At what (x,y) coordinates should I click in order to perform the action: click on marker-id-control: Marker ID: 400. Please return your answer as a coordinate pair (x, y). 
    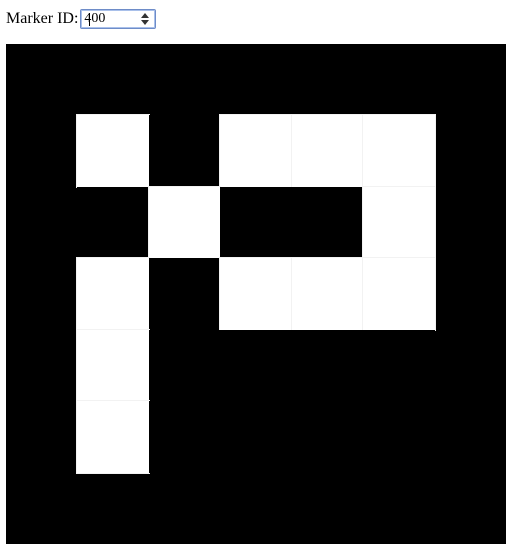
    Looking at the image, I should click on (81, 19).